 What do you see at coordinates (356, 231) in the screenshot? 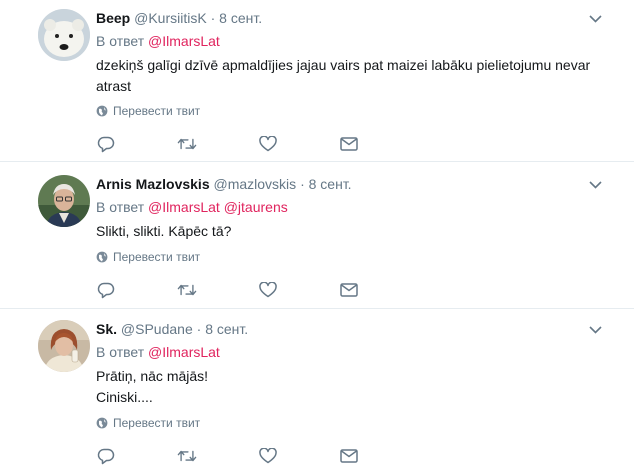
I see `tweet-text: Slikti, slikti. Kāpēc tā?` at bounding box center [356, 231].